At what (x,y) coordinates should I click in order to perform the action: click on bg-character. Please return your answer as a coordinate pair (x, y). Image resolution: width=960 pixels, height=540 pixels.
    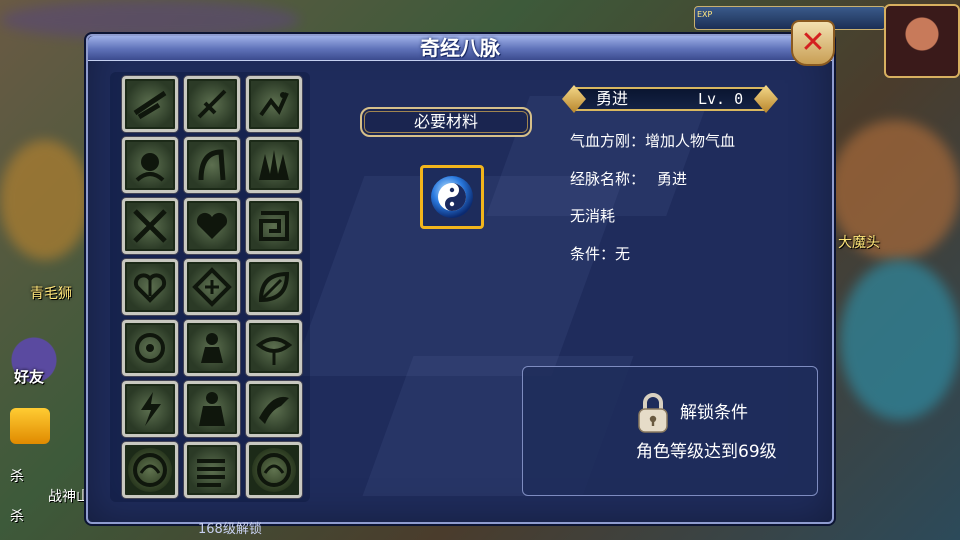
    Looking at the image, I should click on (45, 200).